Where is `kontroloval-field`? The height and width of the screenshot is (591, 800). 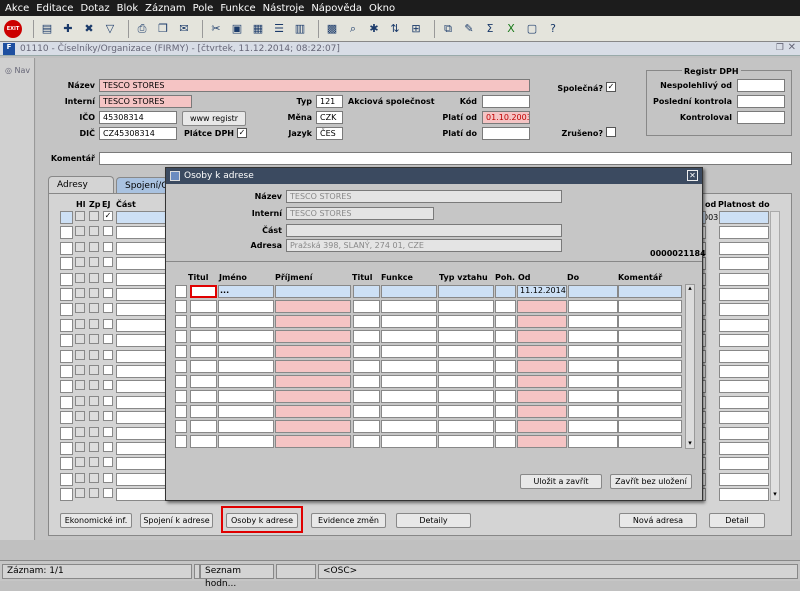
kontroloval-field is located at coordinates (761, 117).